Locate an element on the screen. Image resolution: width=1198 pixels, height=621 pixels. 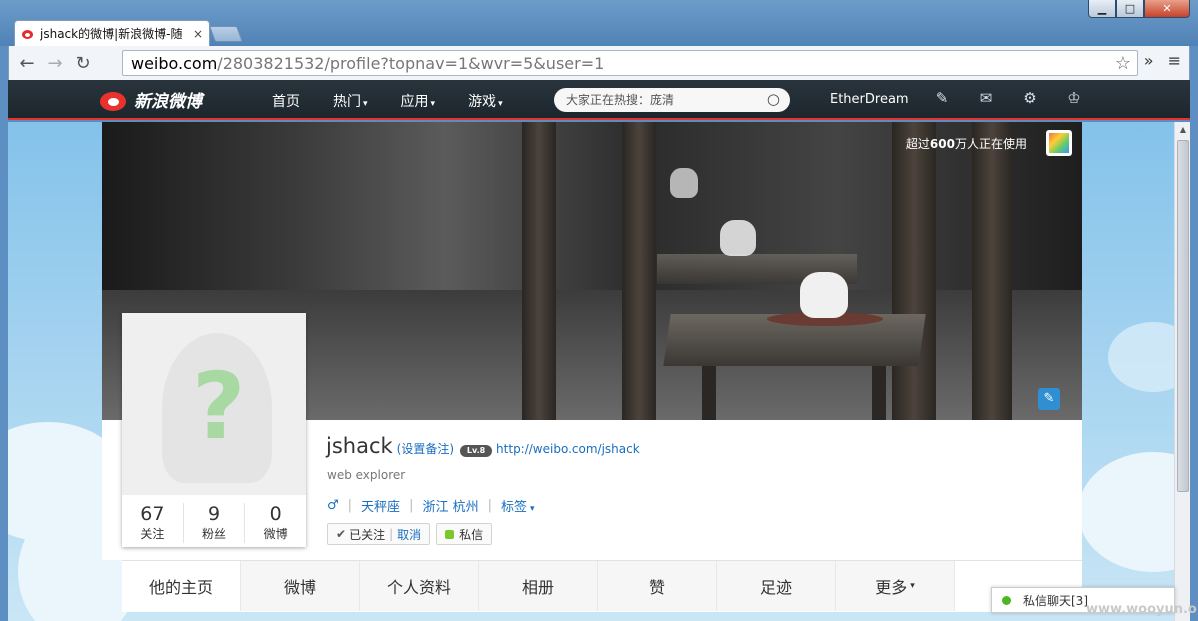
scrollbar-thumb is located at coordinates (1183, 316).